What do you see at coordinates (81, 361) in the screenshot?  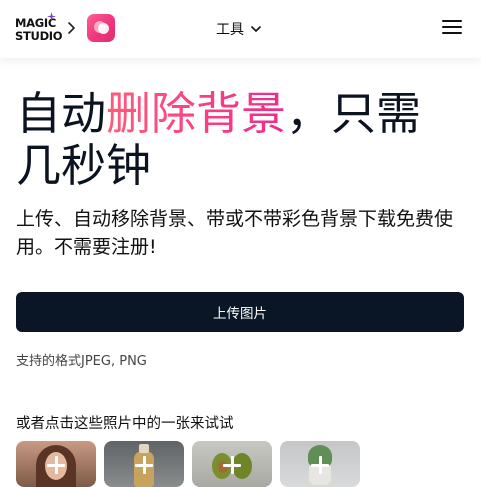 I see `supported-formats-text: 支持的格式JPEG, PNG` at bounding box center [81, 361].